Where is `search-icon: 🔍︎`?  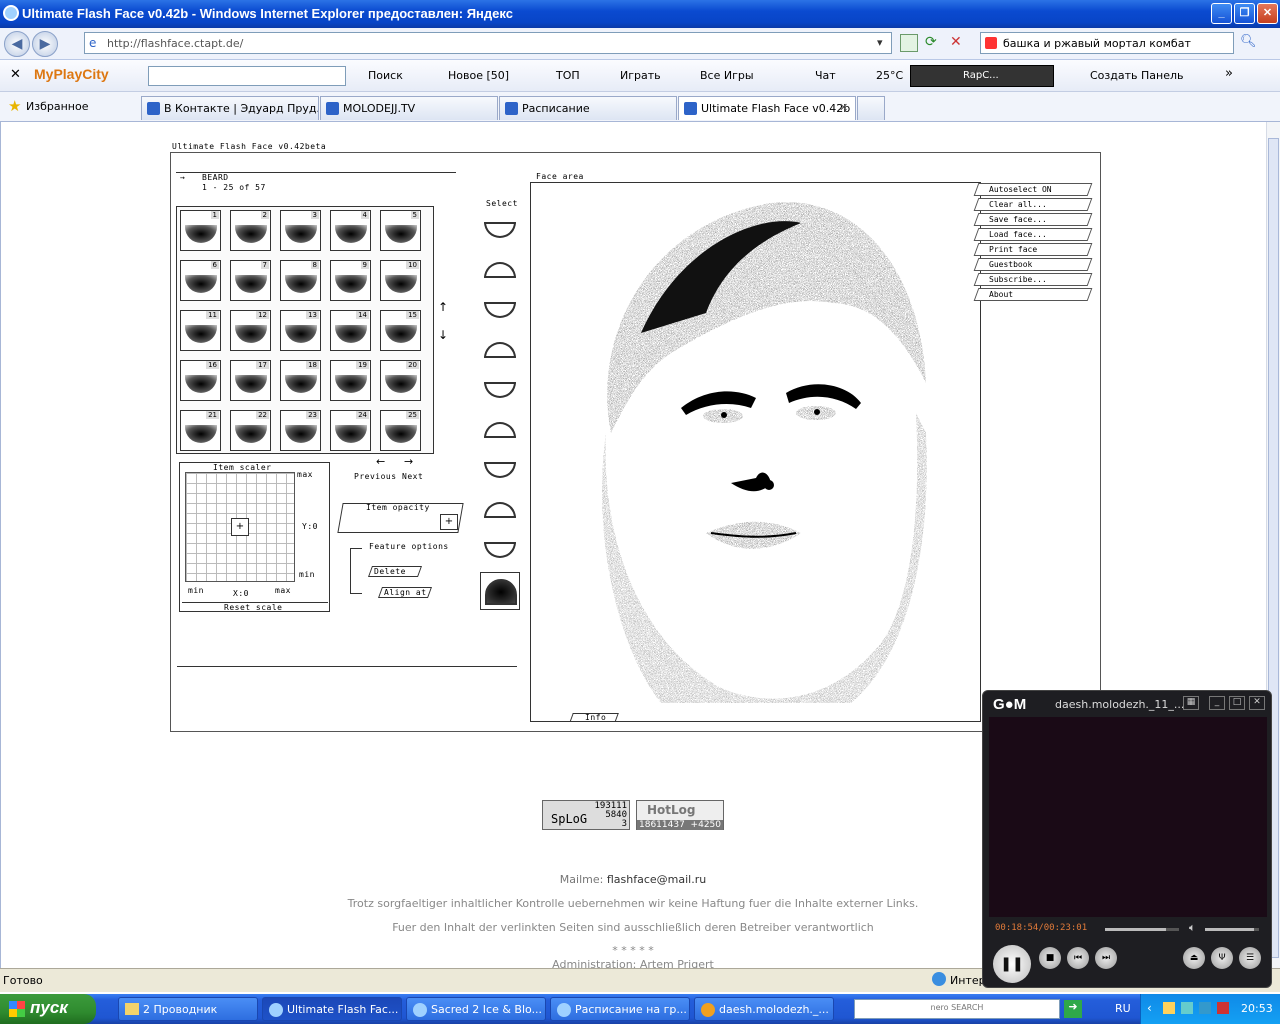 search-icon: 🔍︎ is located at coordinates (1248, 41).